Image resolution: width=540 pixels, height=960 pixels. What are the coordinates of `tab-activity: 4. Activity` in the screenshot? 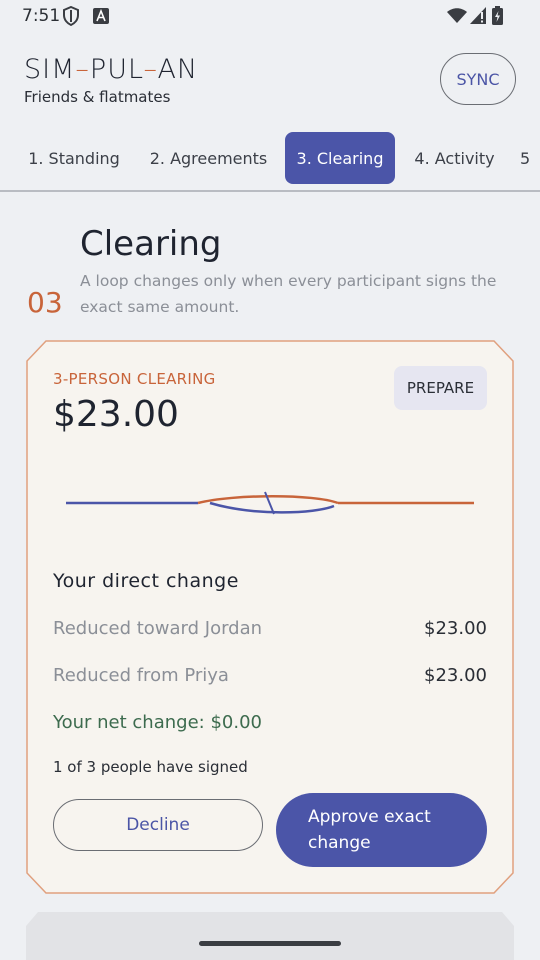 It's located at (454, 158).